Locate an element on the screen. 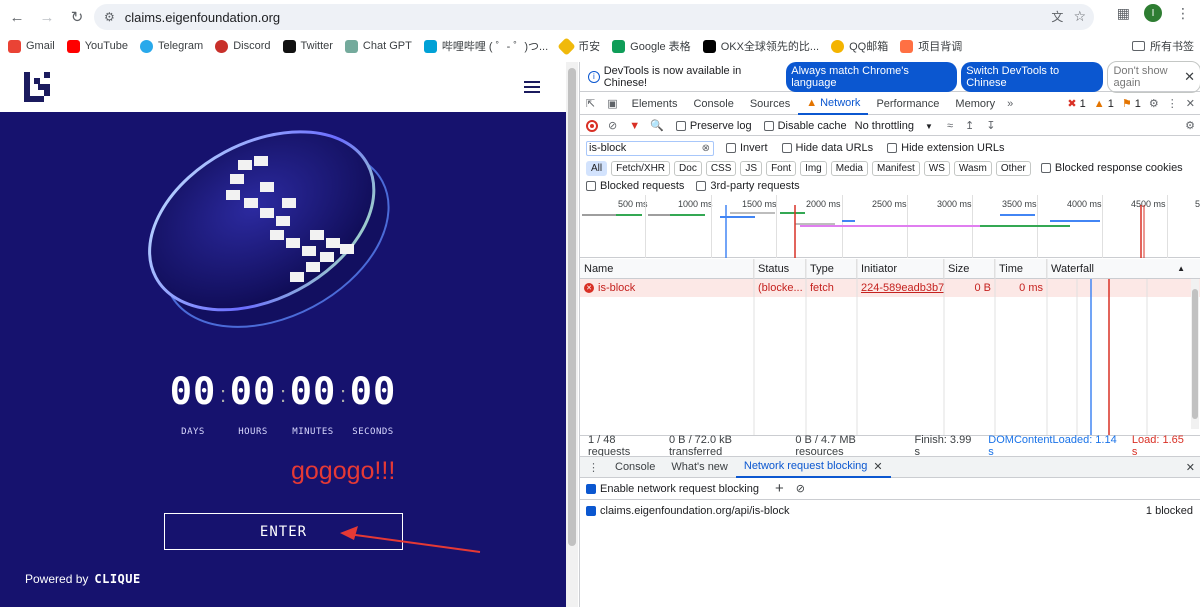 The width and height of the screenshot is (1200, 607). always-match-language-button: Always match Chrome's language is located at coordinates (872, 76).